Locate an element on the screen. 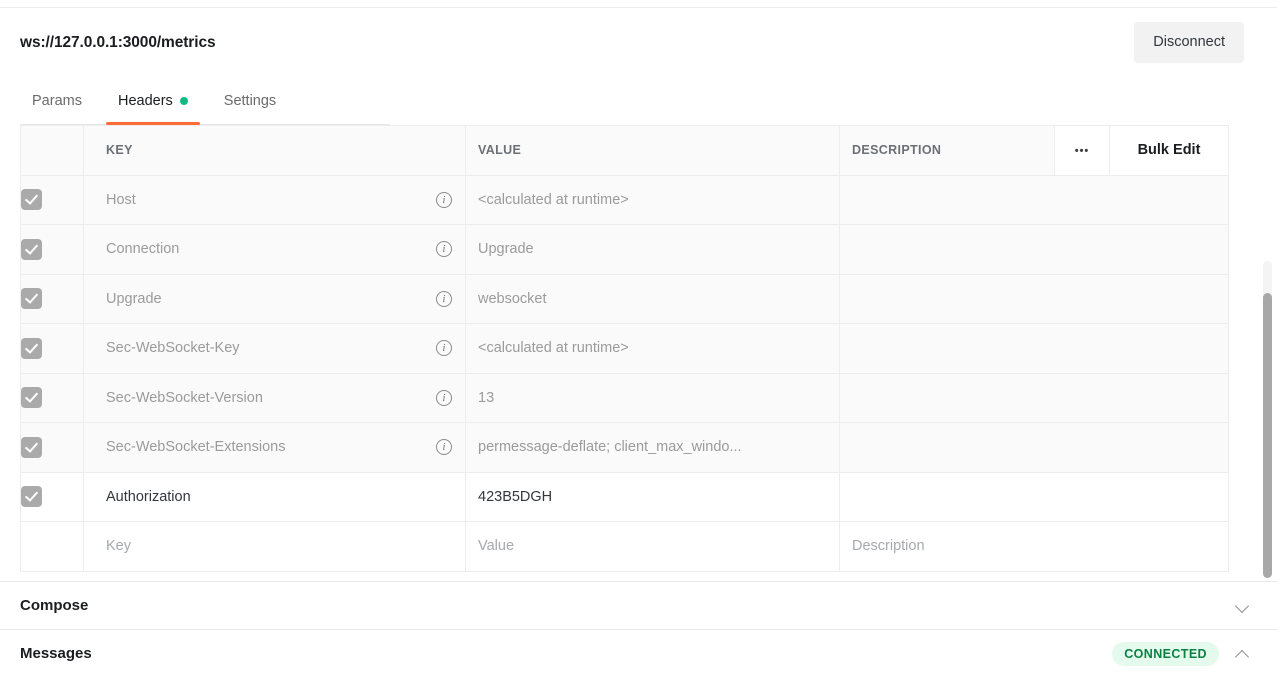 This screenshot has width=1277, height=677. tab-params-label: Params is located at coordinates (57, 101).